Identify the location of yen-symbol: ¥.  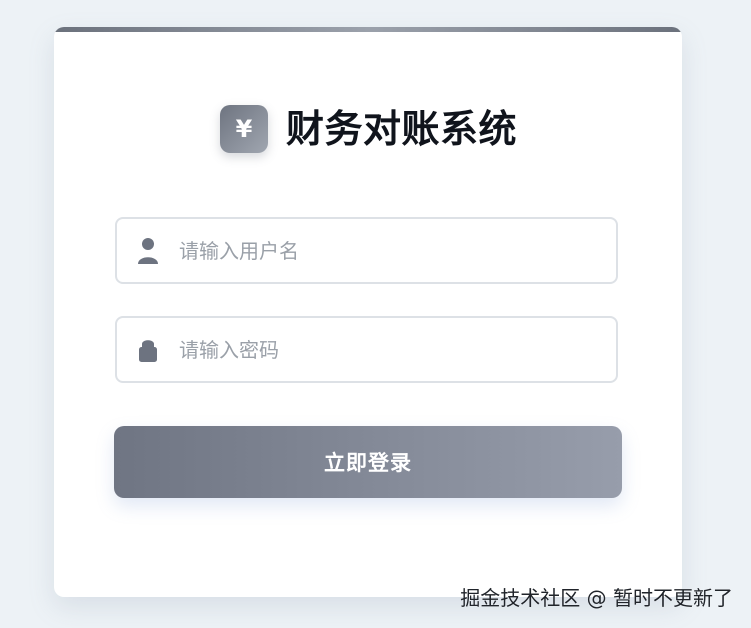
(244, 129).